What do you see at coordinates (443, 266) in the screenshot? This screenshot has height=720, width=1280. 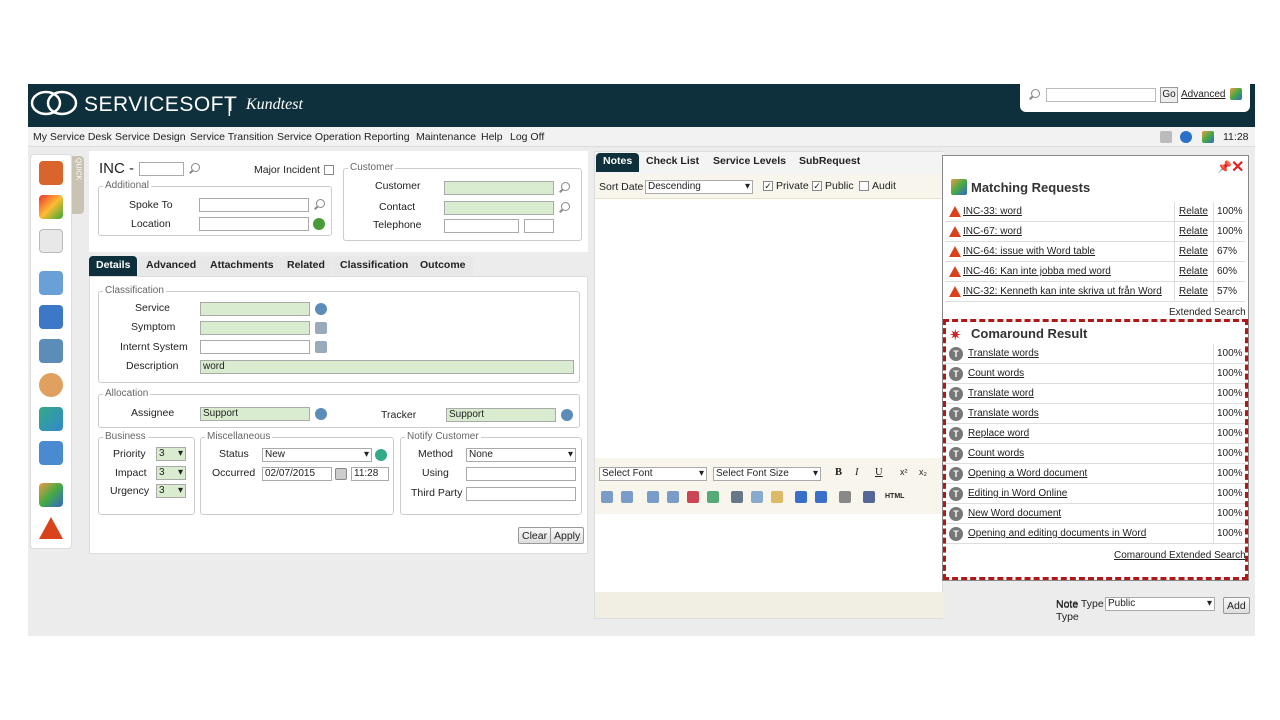 I see `tab-outcome: Outcome` at bounding box center [443, 266].